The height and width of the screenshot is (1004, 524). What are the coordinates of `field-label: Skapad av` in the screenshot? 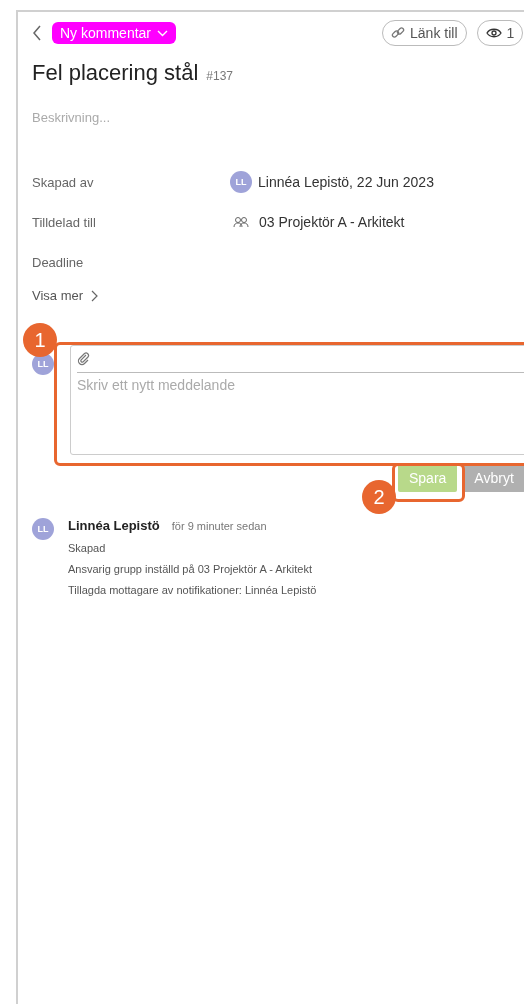 It's located at (63, 182).